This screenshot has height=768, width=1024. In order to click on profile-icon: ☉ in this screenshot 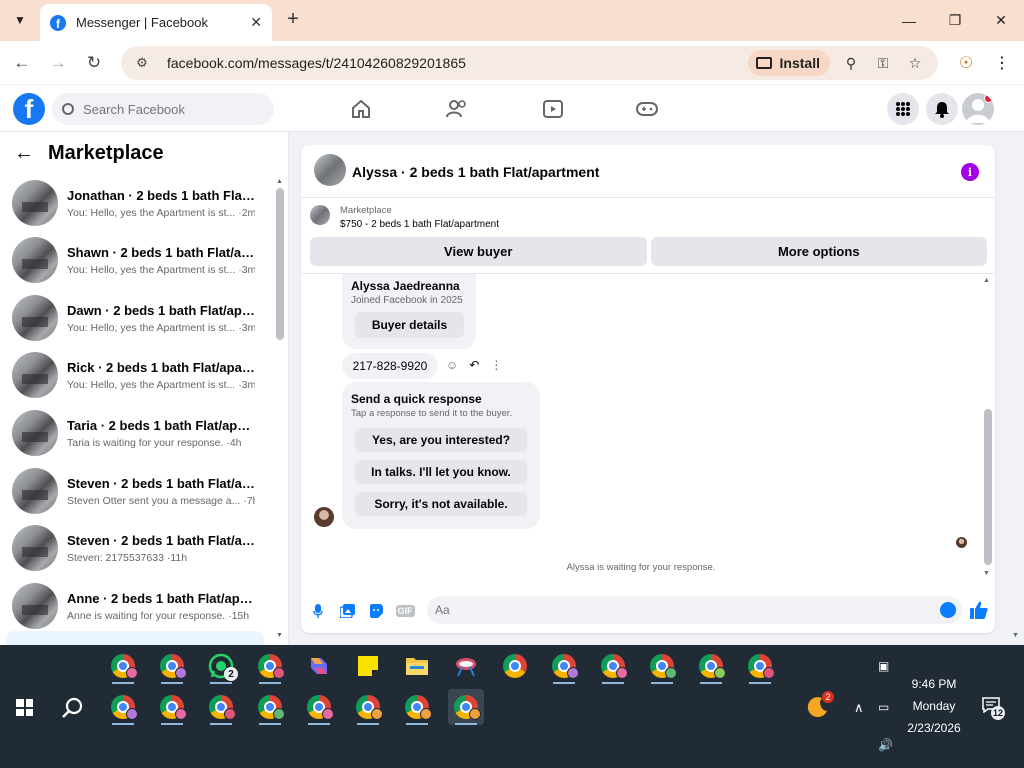, I will do `click(966, 63)`.